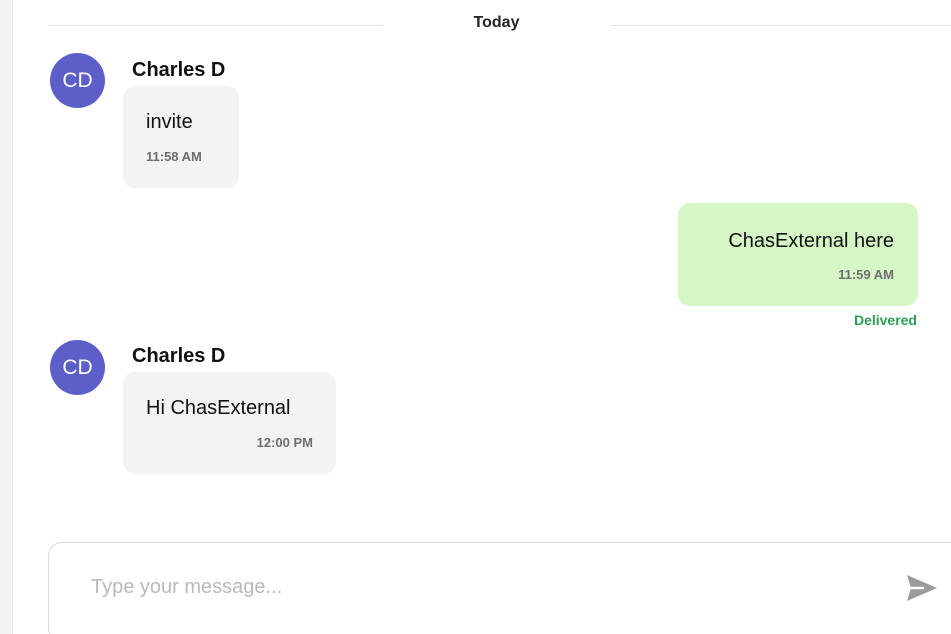 This screenshot has height=634, width=951. Describe the element at coordinates (174, 156) in the screenshot. I see `message-timestamp: 11:58 AM` at that location.